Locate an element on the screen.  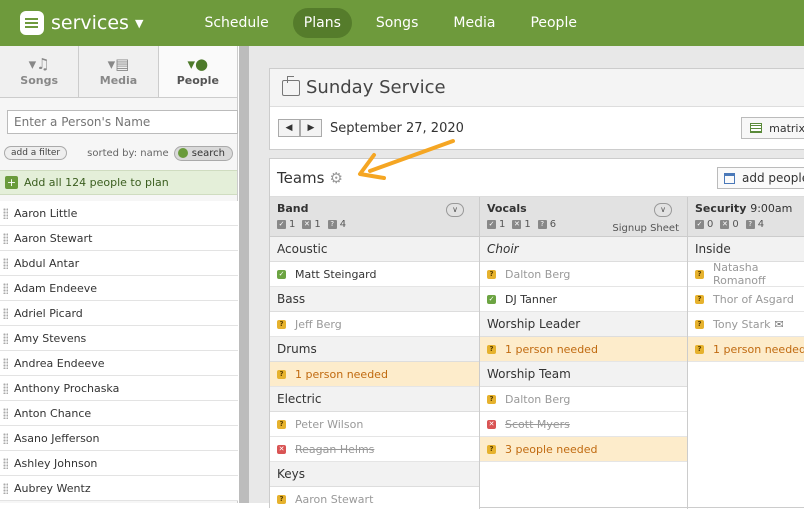
person-row: Asano Jefferson is located at coordinates (119, 438).